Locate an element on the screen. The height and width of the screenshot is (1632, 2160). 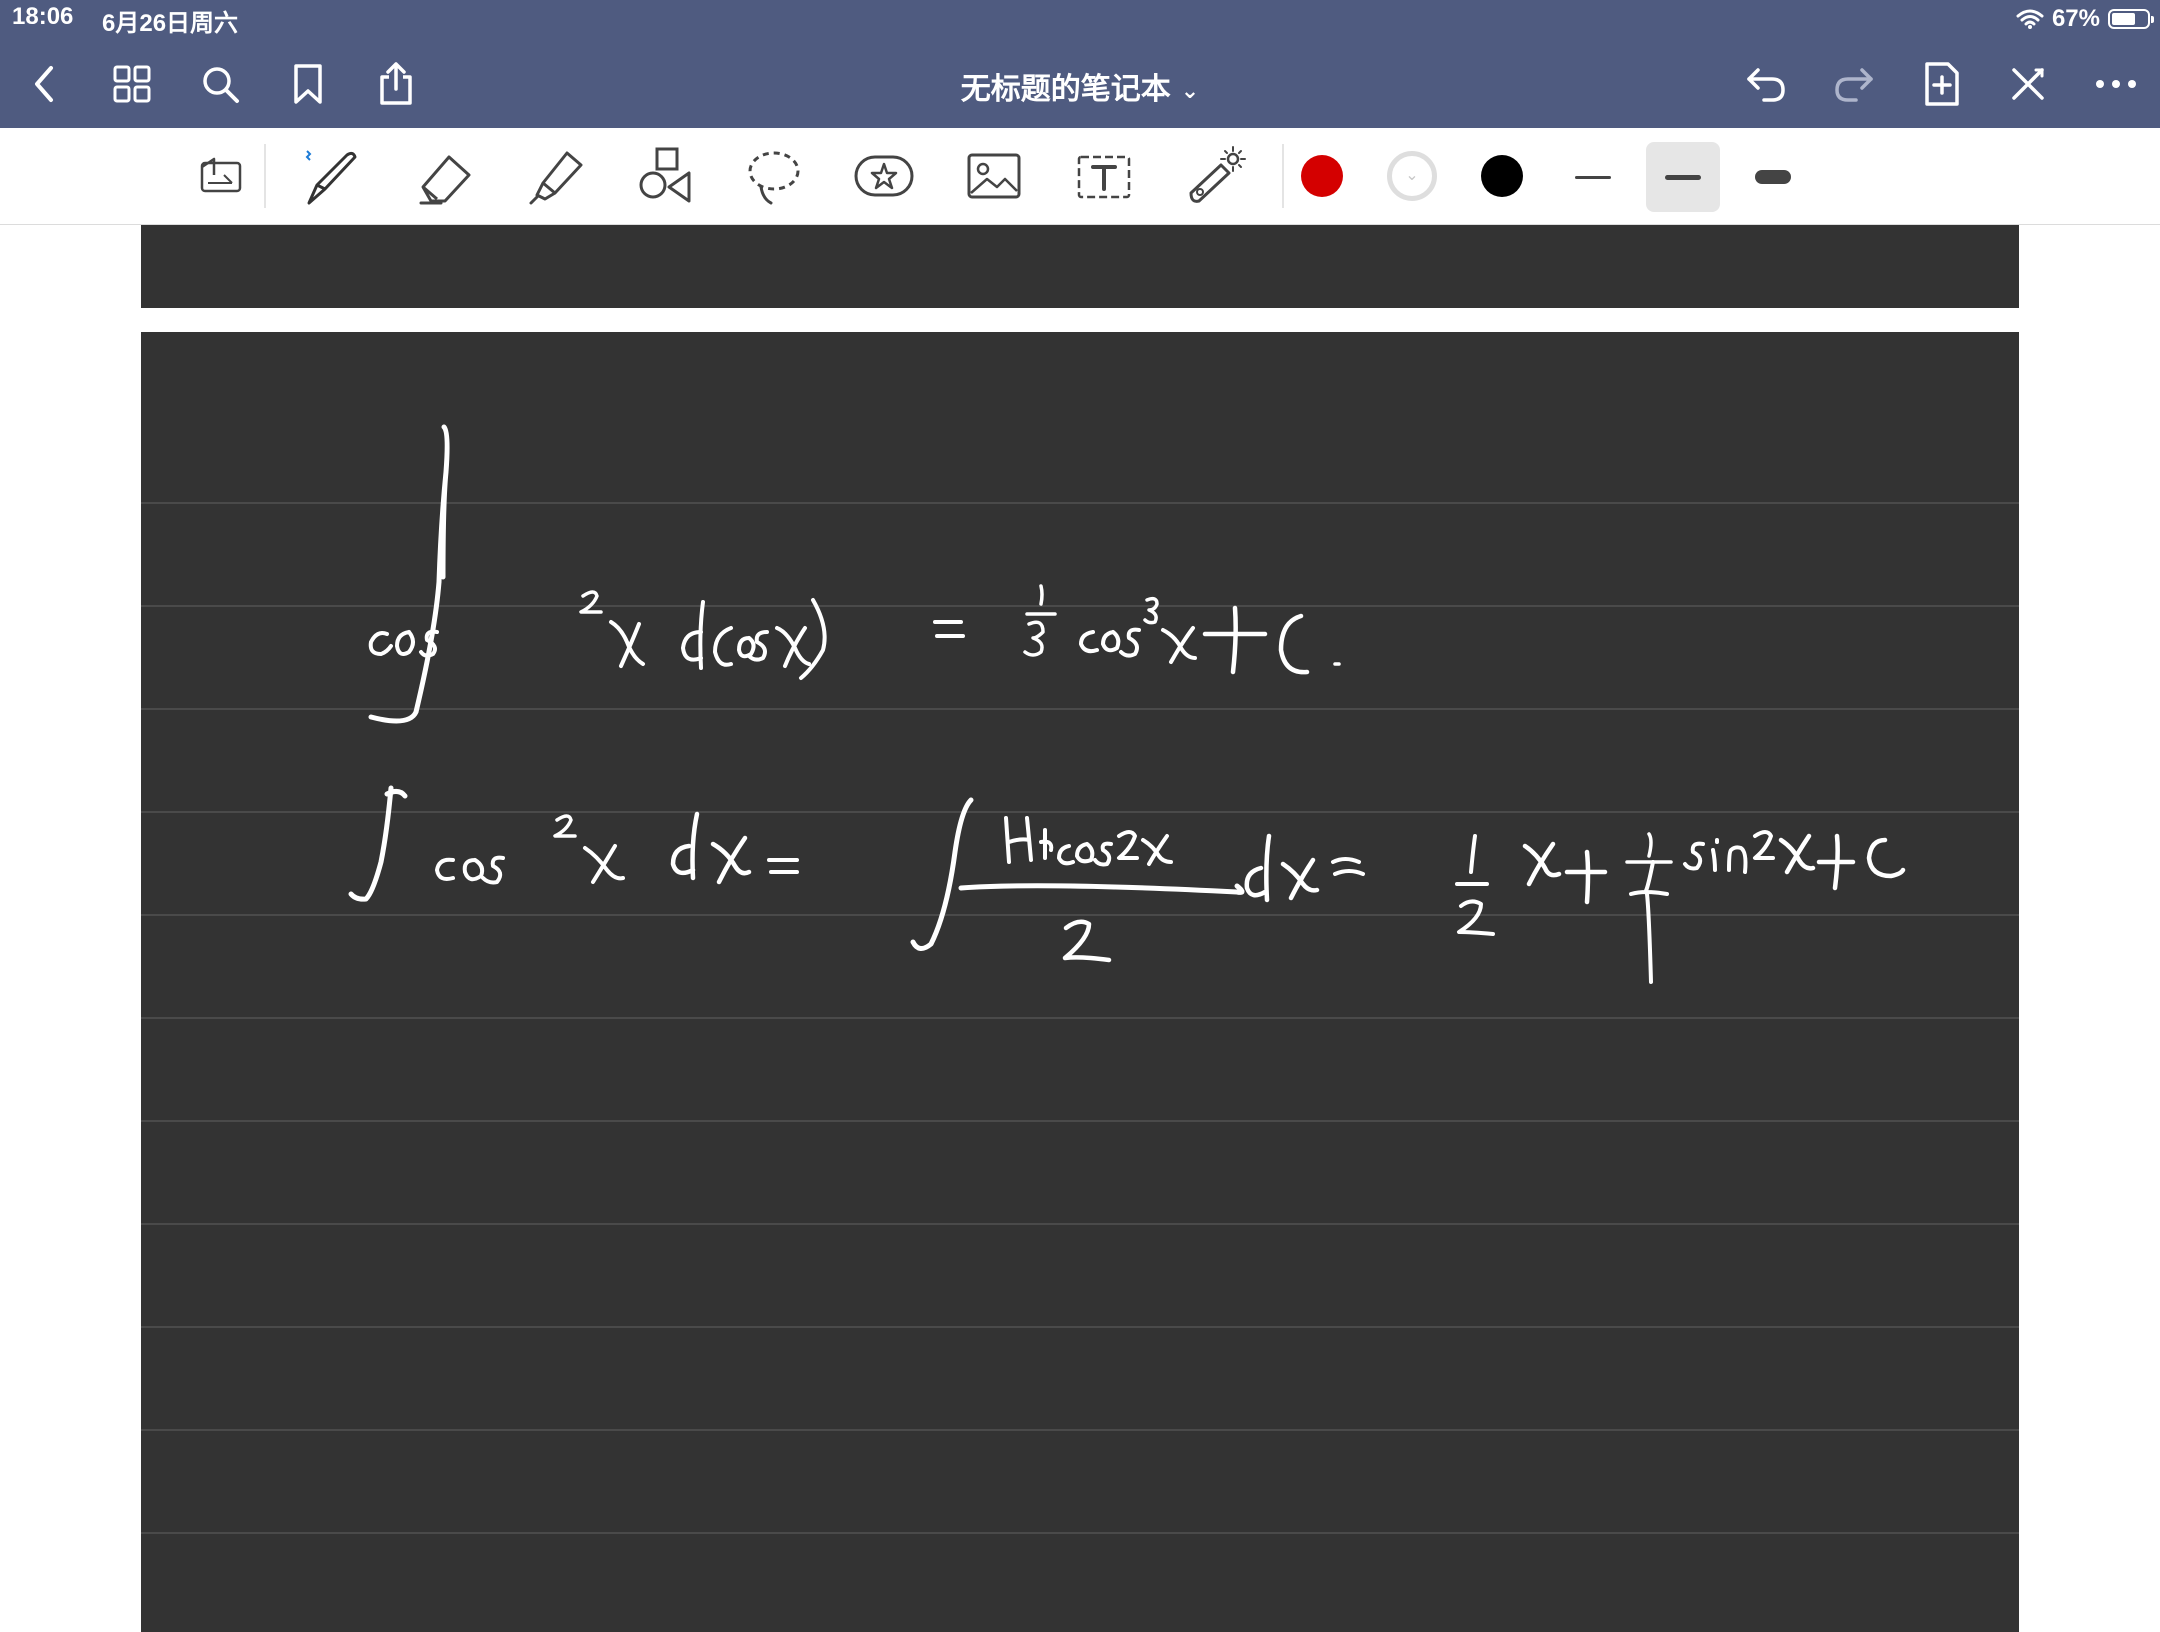
status-bar: 18:06 6月26日周六 67% is located at coordinates (1080, 19).